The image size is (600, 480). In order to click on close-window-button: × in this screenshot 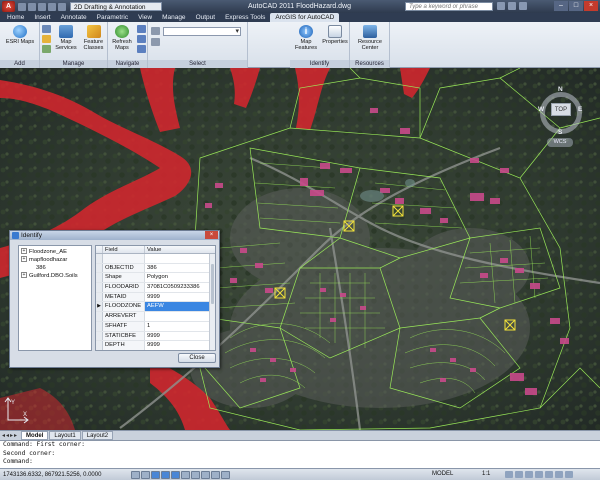, I will do `click(591, 6)`.